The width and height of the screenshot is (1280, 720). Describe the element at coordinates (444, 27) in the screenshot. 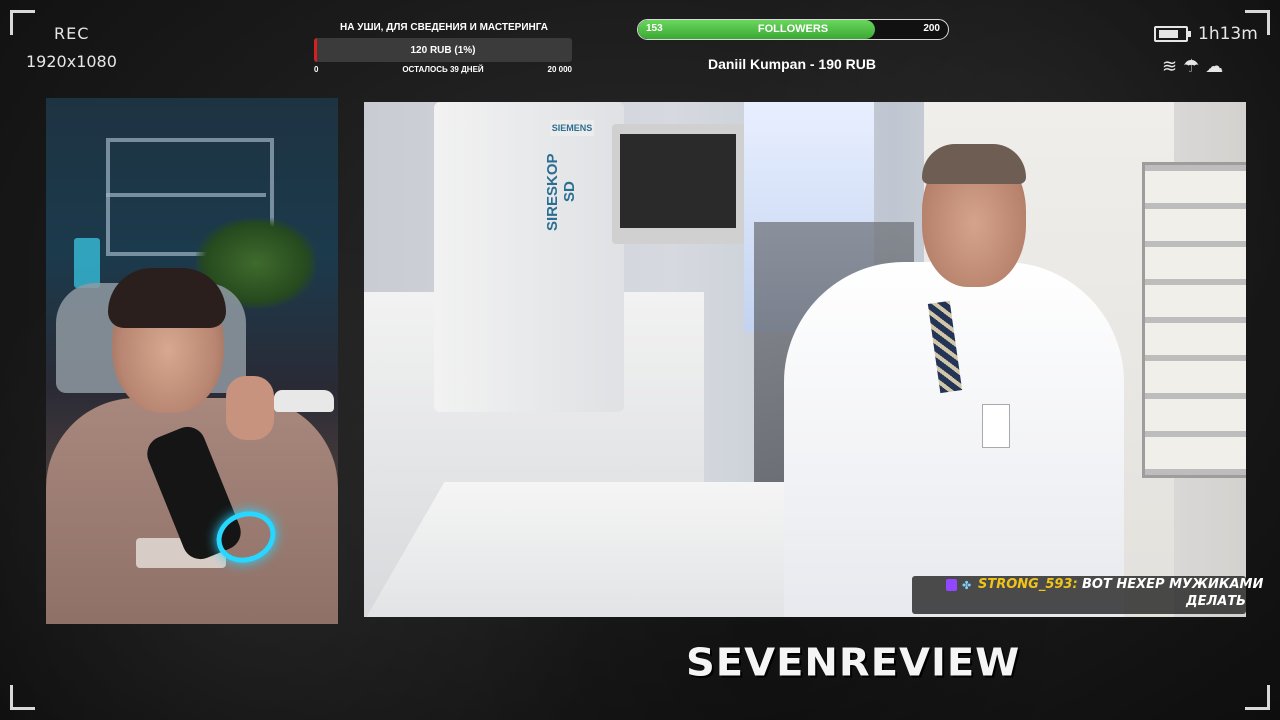

I see `donation-goal-title: НА УШИ, ДЛЯ СВЕДЕНИЯ И МАСТЕРИНГА` at that location.